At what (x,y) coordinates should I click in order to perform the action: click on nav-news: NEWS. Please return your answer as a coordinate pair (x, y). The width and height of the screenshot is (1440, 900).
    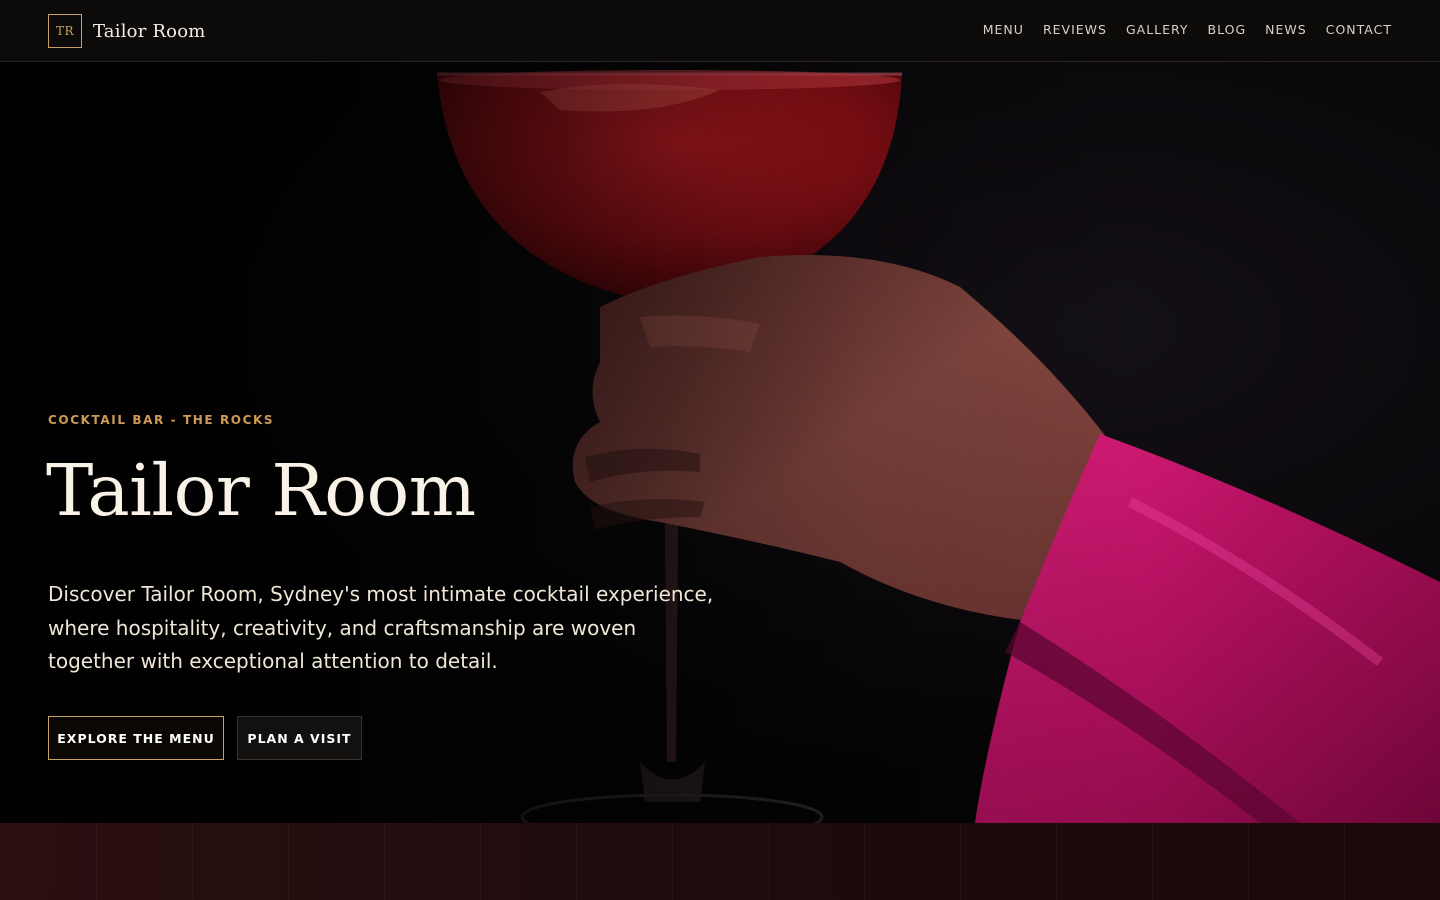
    Looking at the image, I should click on (1286, 29).